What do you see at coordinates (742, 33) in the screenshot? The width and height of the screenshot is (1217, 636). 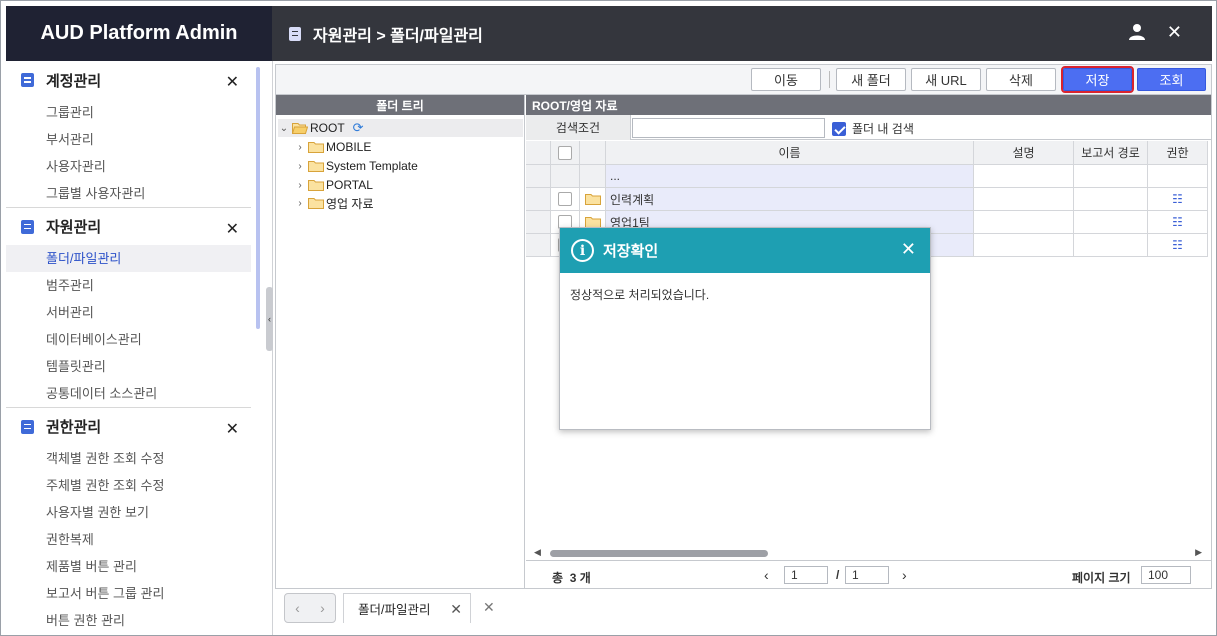 I see `top-header: 자원관리 > 폴더/파일관리 ✕` at bounding box center [742, 33].